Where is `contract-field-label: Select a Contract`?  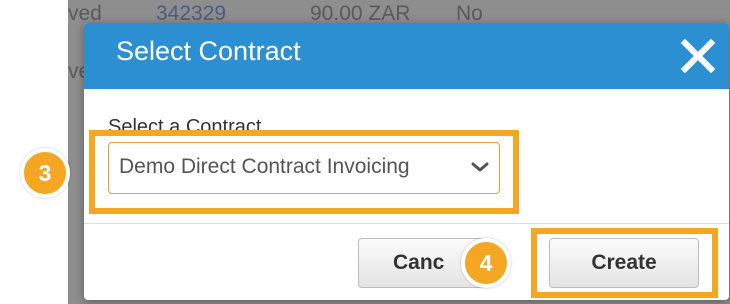 contract-field-label: Select a Contract is located at coordinates (185, 127).